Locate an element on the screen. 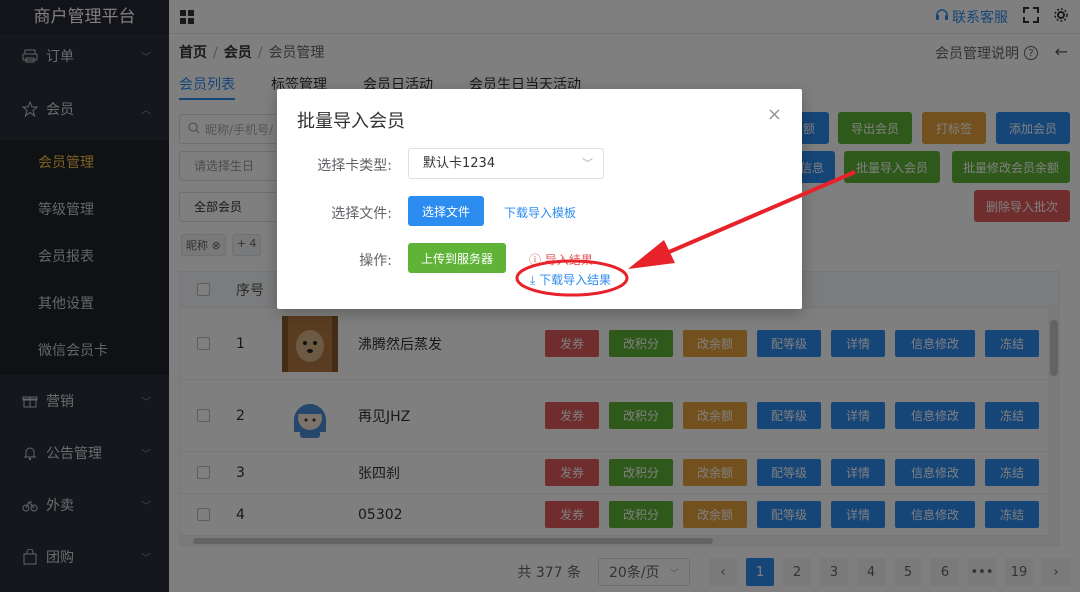  download-result-link: ⤓ 下载导入结果 is located at coordinates (572, 279).